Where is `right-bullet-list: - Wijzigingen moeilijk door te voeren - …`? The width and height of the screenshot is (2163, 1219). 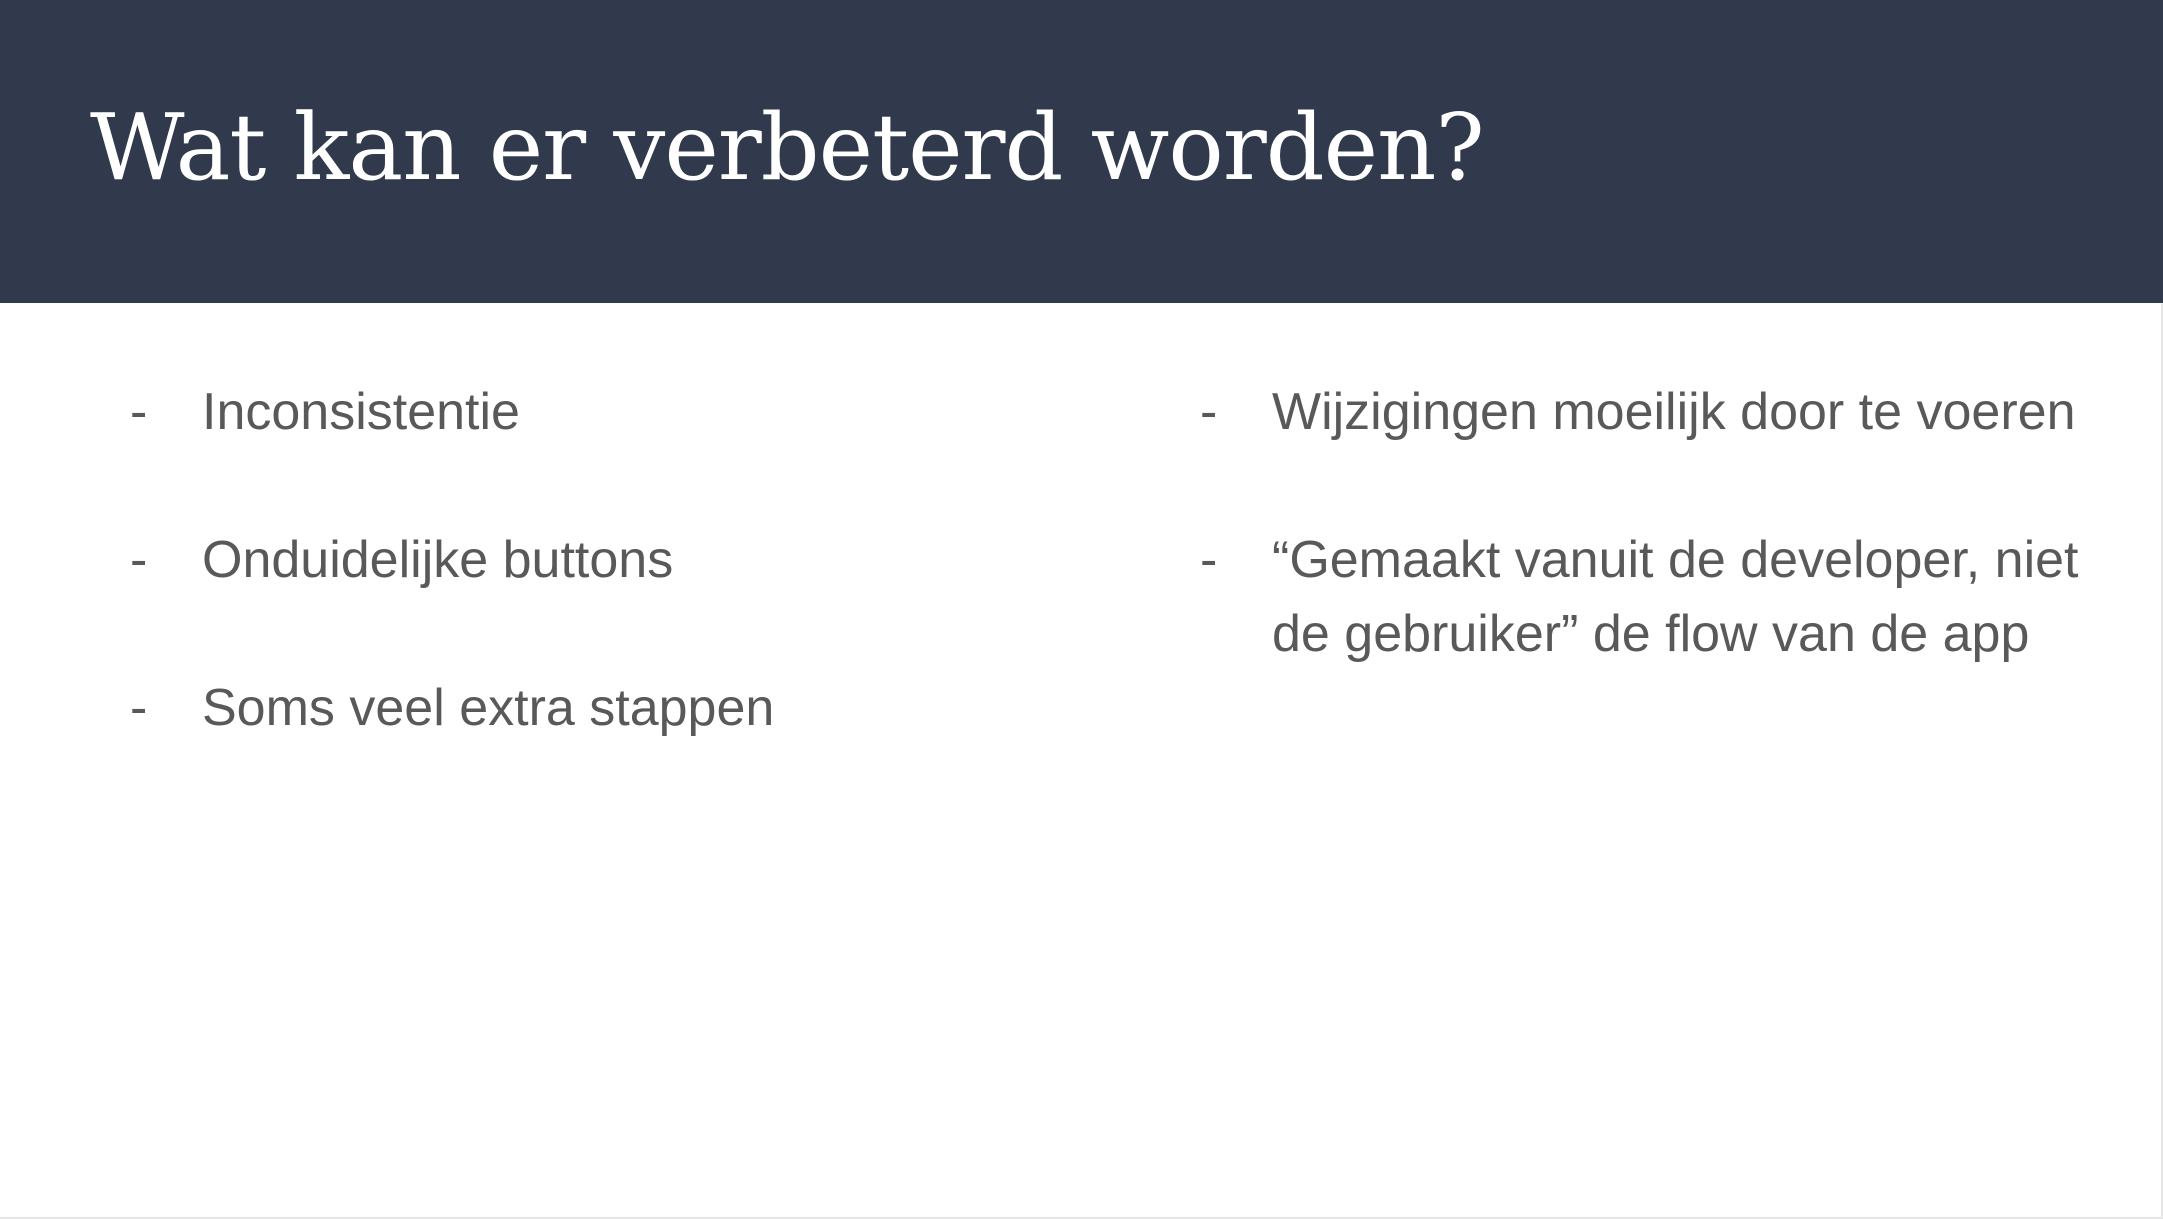 right-bullet-list: - Wijzigingen moeilijk door te voeren - … is located at coordinates (1640, 523).